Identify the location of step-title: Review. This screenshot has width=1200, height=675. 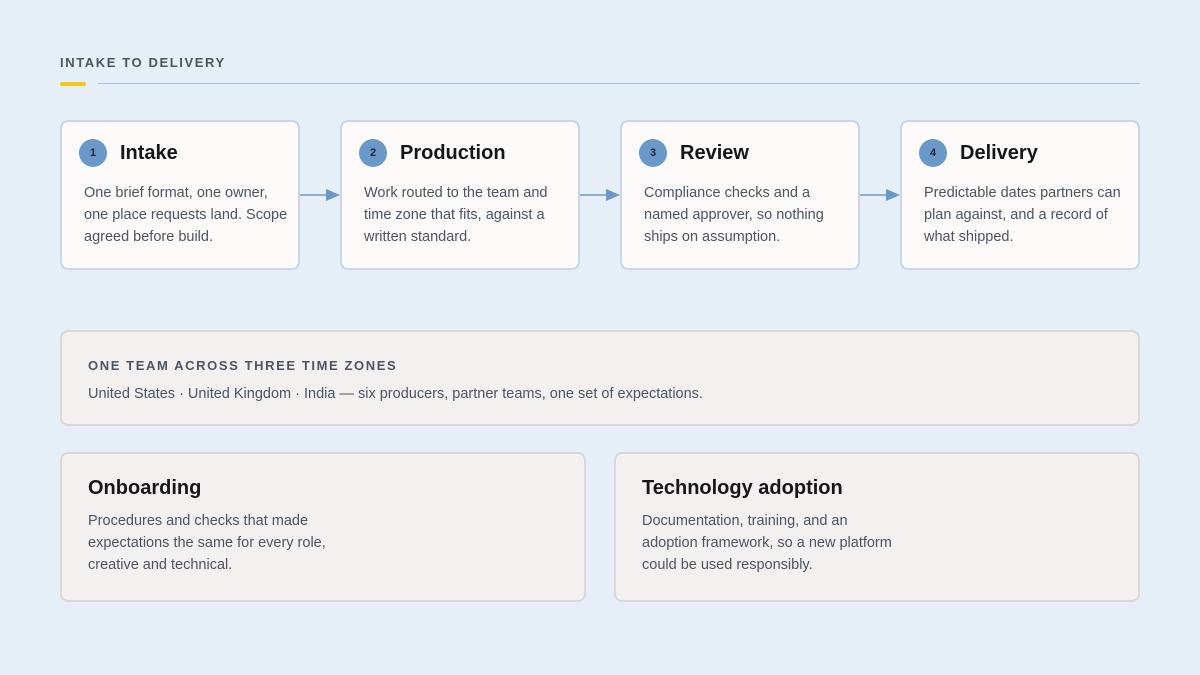
(714, 153).